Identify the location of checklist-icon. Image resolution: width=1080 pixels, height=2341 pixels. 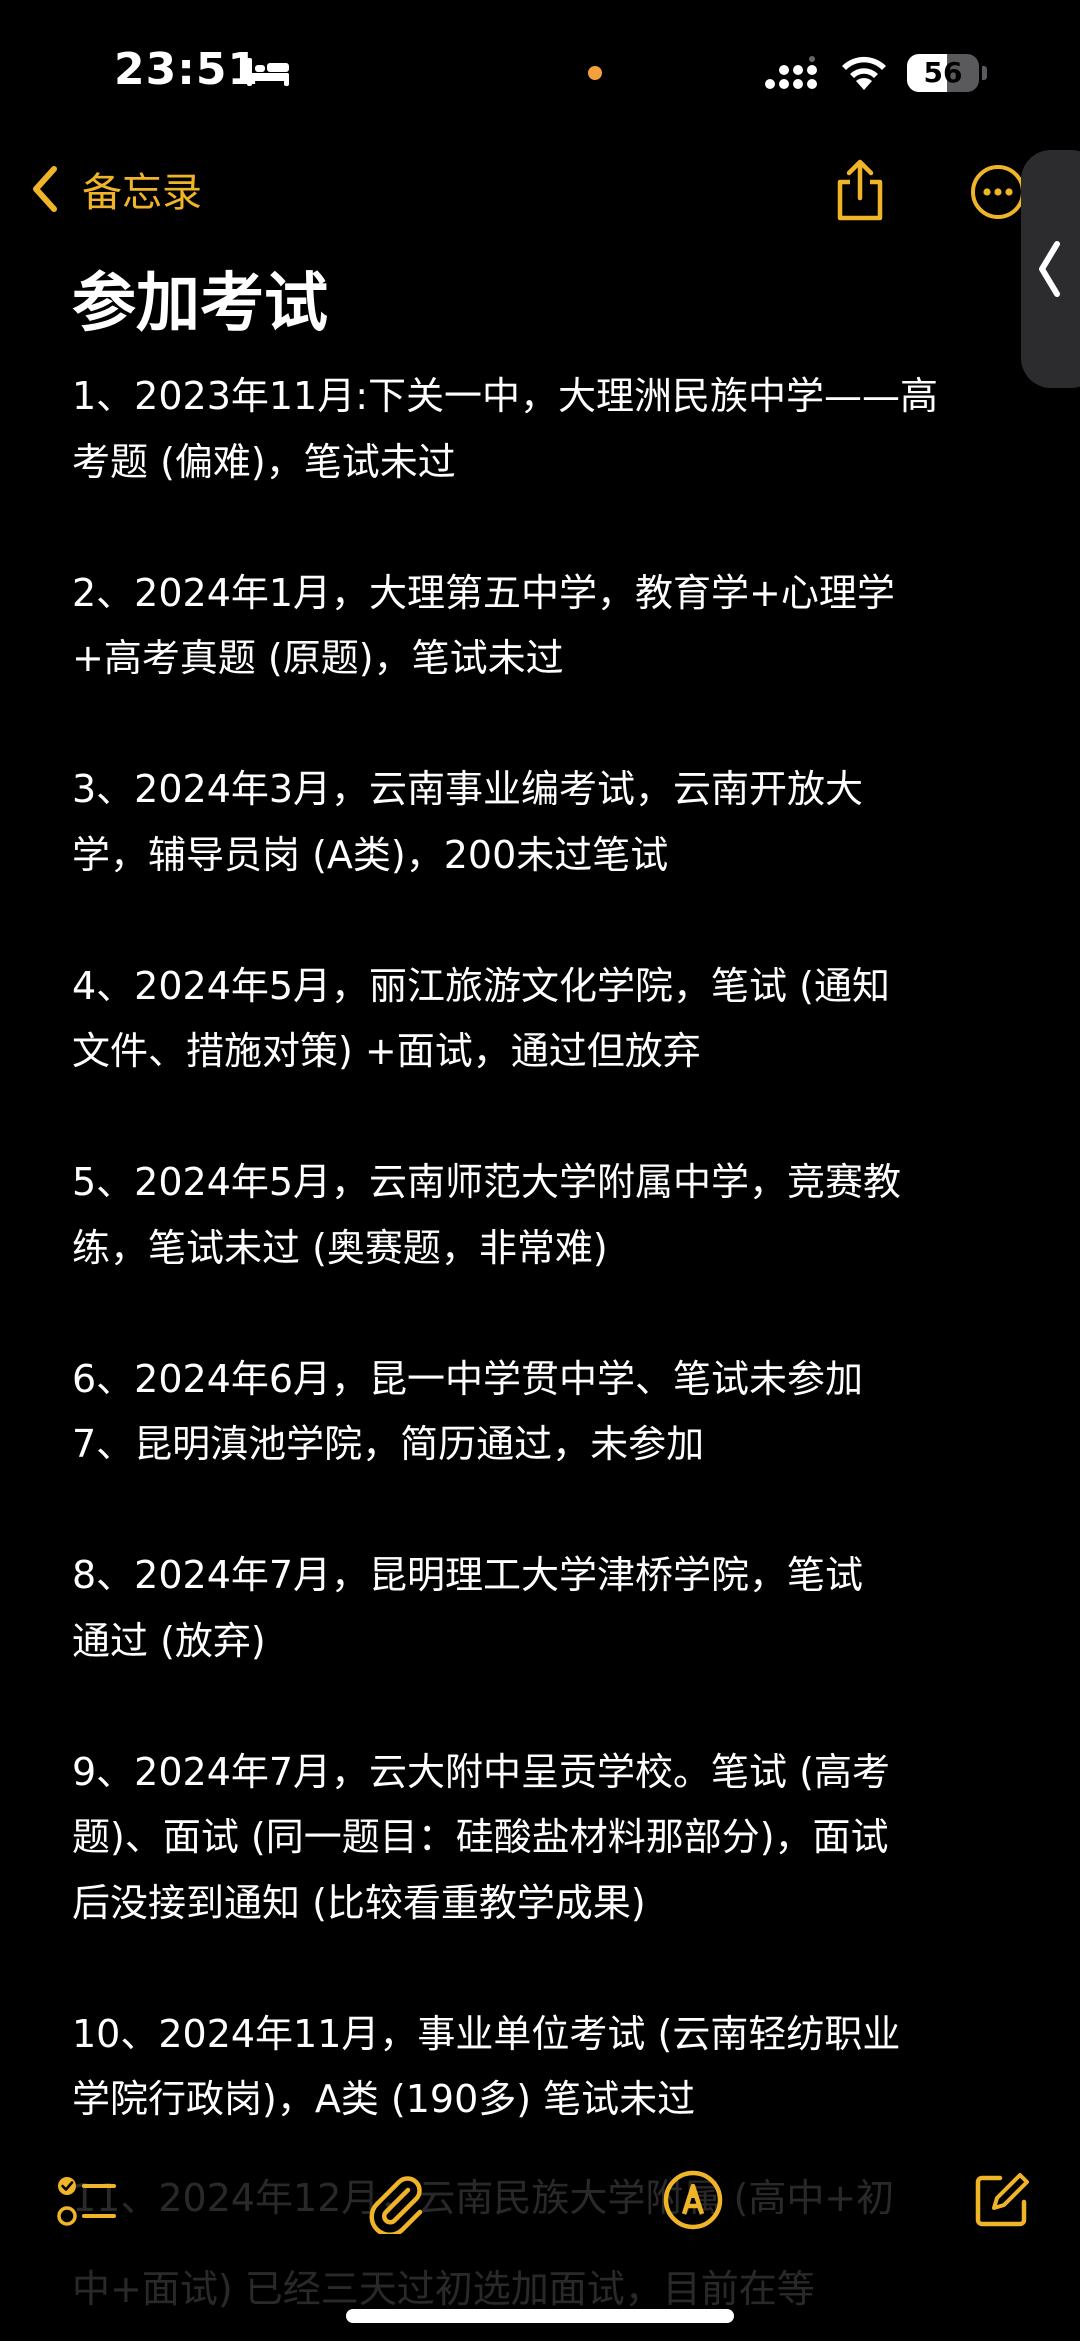
(86, 2204).